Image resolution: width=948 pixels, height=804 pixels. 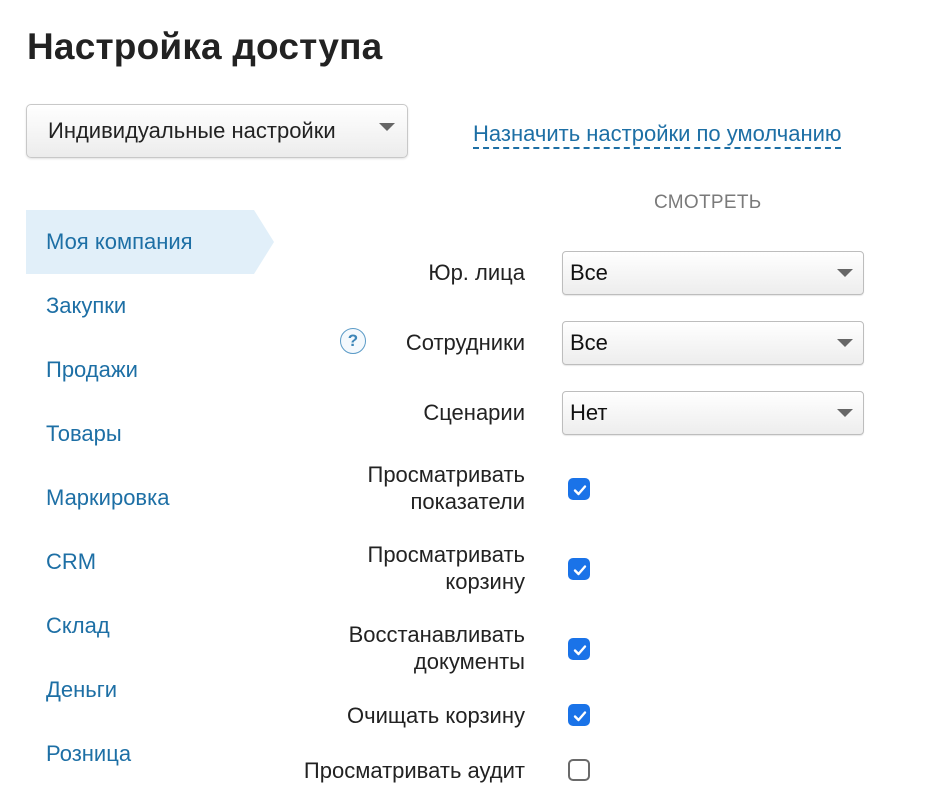 I want to click on permission-label: Восстанавливать документы, so click(x=437, y=648).